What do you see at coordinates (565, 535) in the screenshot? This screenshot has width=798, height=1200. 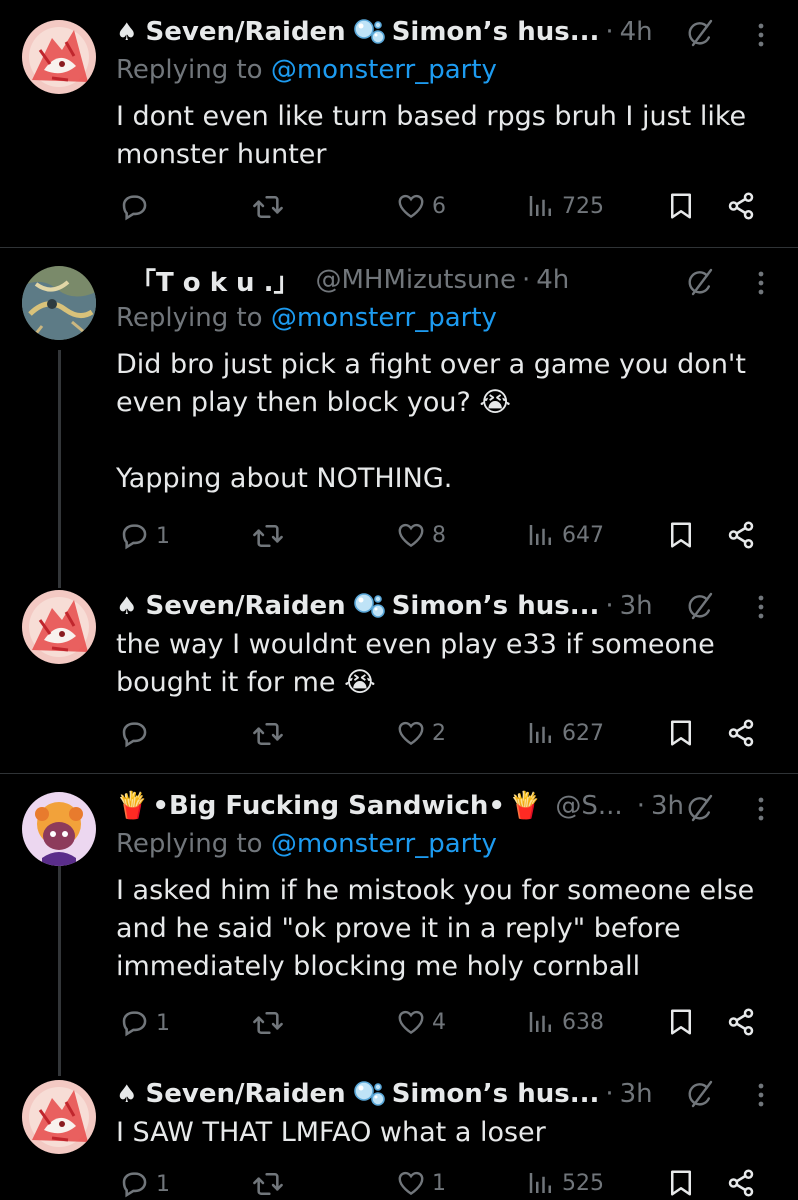 I see `views-button: 647` at bounding box center [565, 535].